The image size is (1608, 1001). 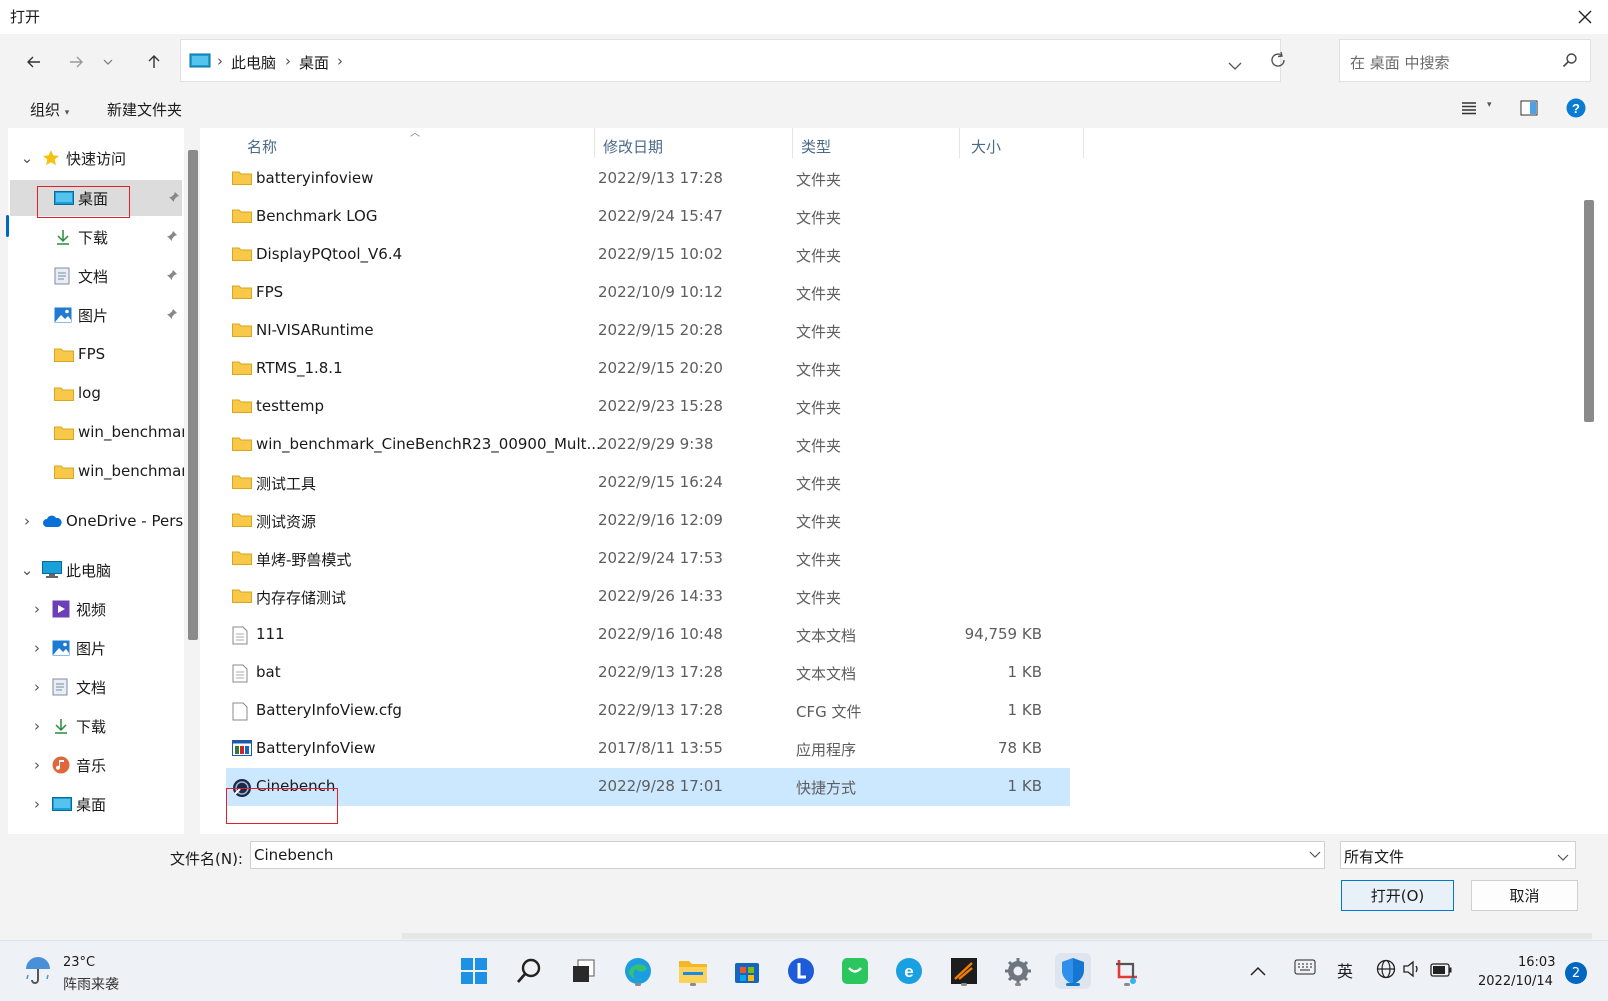 I want to click on task-view-icon, so click(x=584, y=971).